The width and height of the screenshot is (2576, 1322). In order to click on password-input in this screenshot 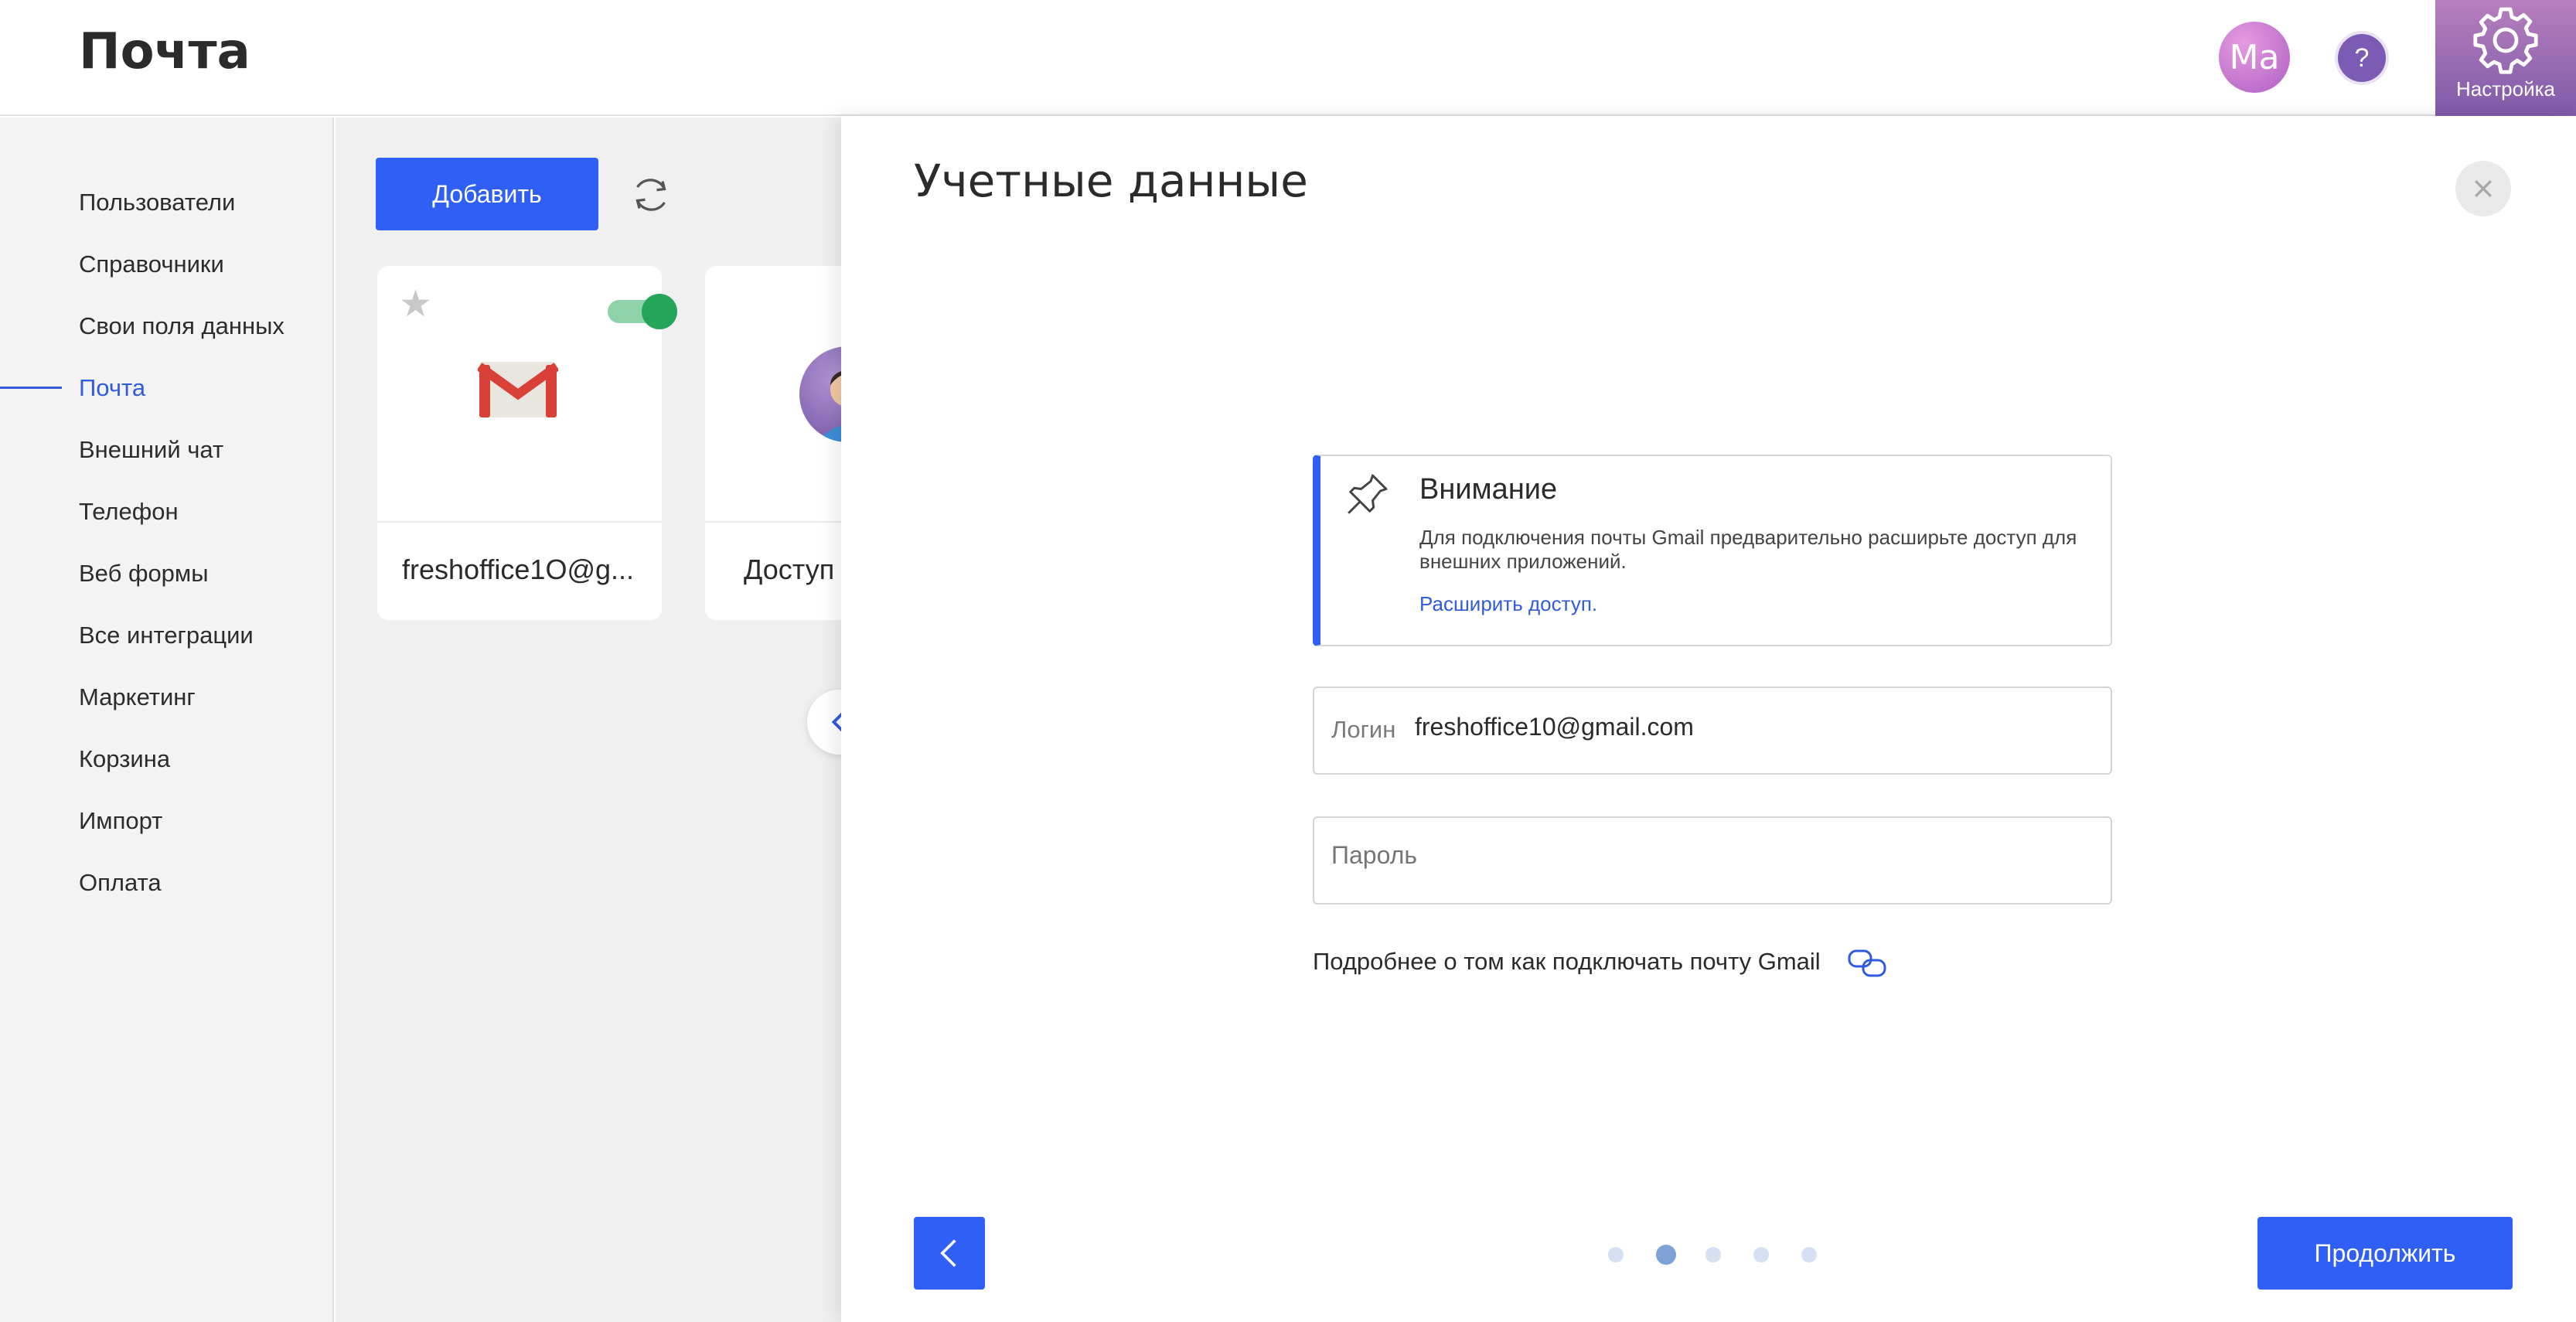, I will do `click(1663, 856)`.